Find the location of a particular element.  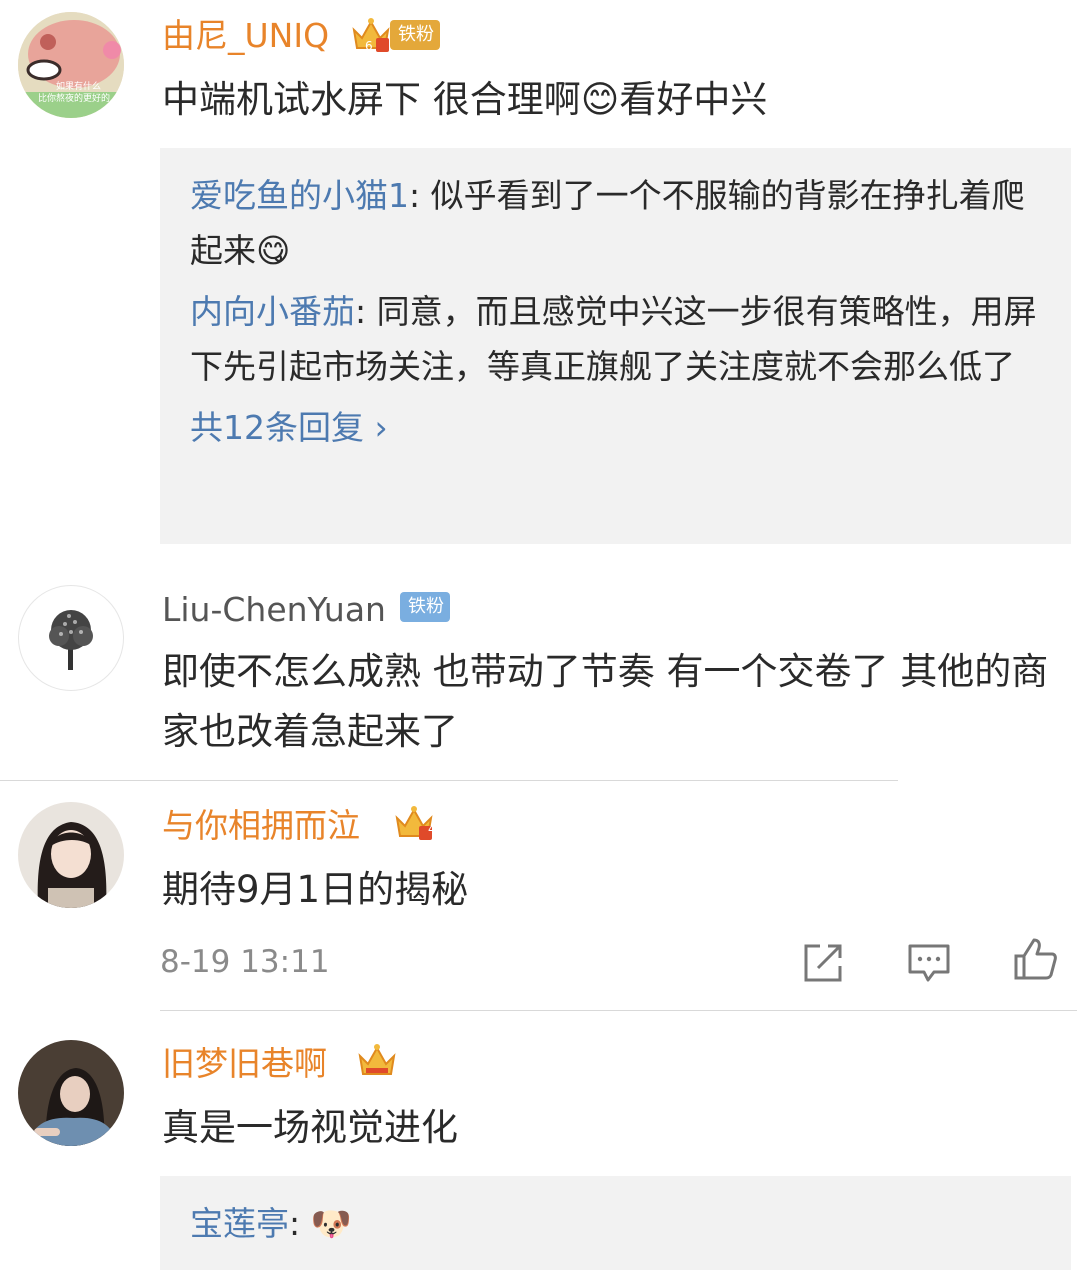

reply-item: 宝莲亭: 🐶 is located at coordinates (616, 1223).